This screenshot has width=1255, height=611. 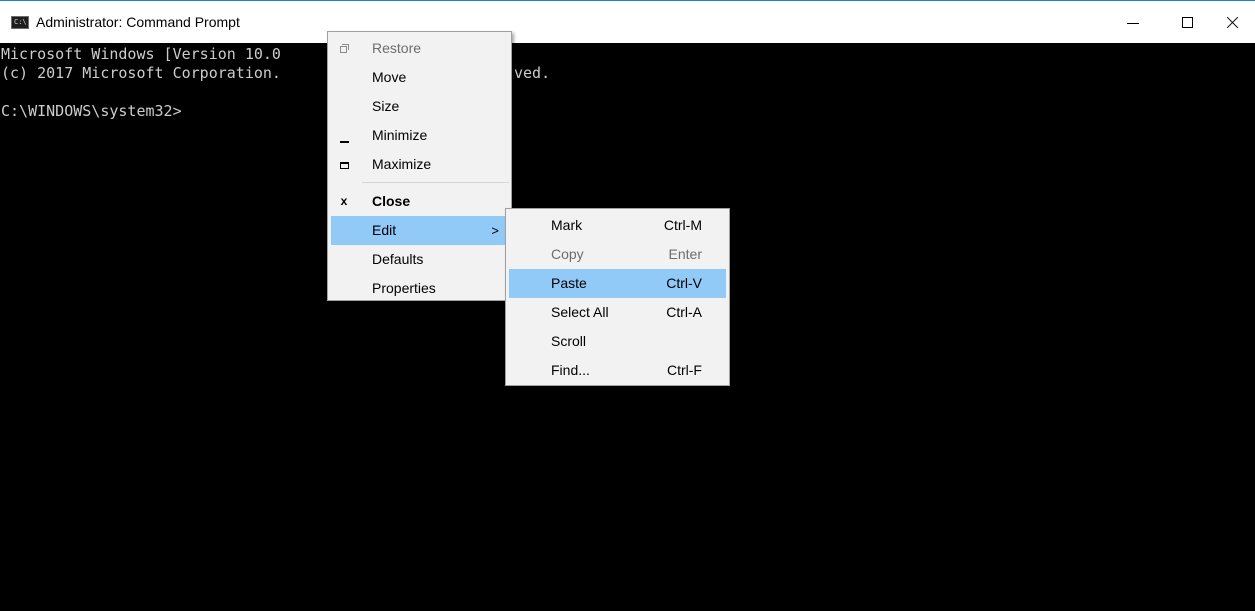 I want to click on menu-item-defaults: Defaults, so click(x=419, y=259).